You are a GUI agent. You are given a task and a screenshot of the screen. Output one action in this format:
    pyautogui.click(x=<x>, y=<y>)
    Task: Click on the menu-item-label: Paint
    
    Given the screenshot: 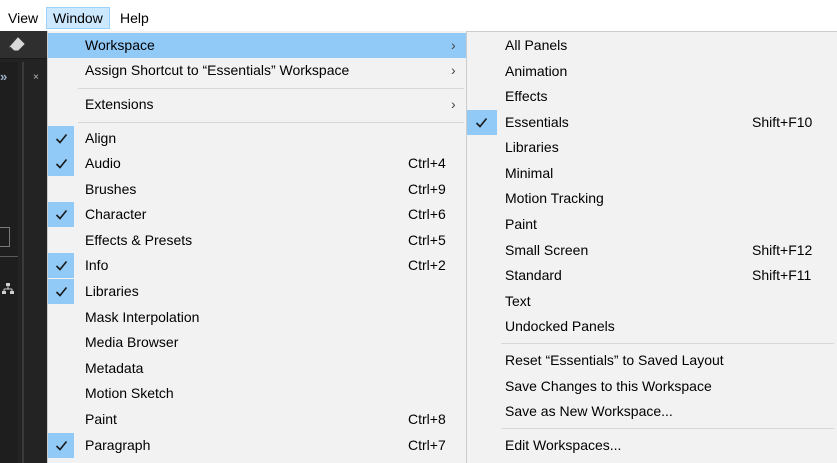 What is the action you would take?
    pyautogui.click(x=101, y=419)
    